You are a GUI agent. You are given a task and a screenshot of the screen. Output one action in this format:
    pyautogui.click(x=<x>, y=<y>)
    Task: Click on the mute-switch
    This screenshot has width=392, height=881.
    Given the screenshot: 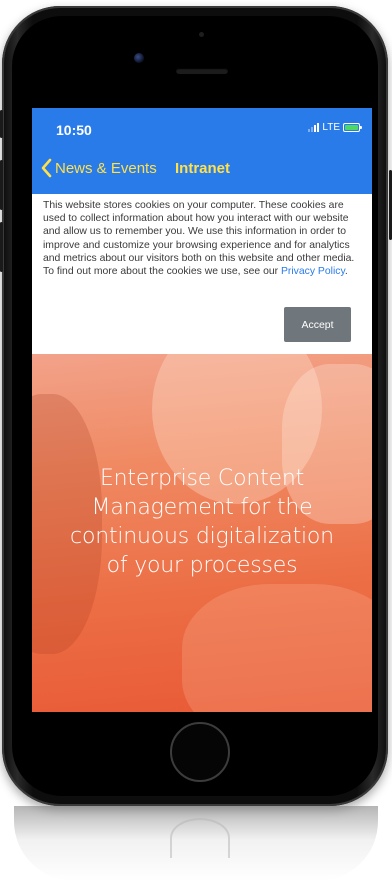 What is the action you would take?
    pyautogui.click(x=1, y=124)
    